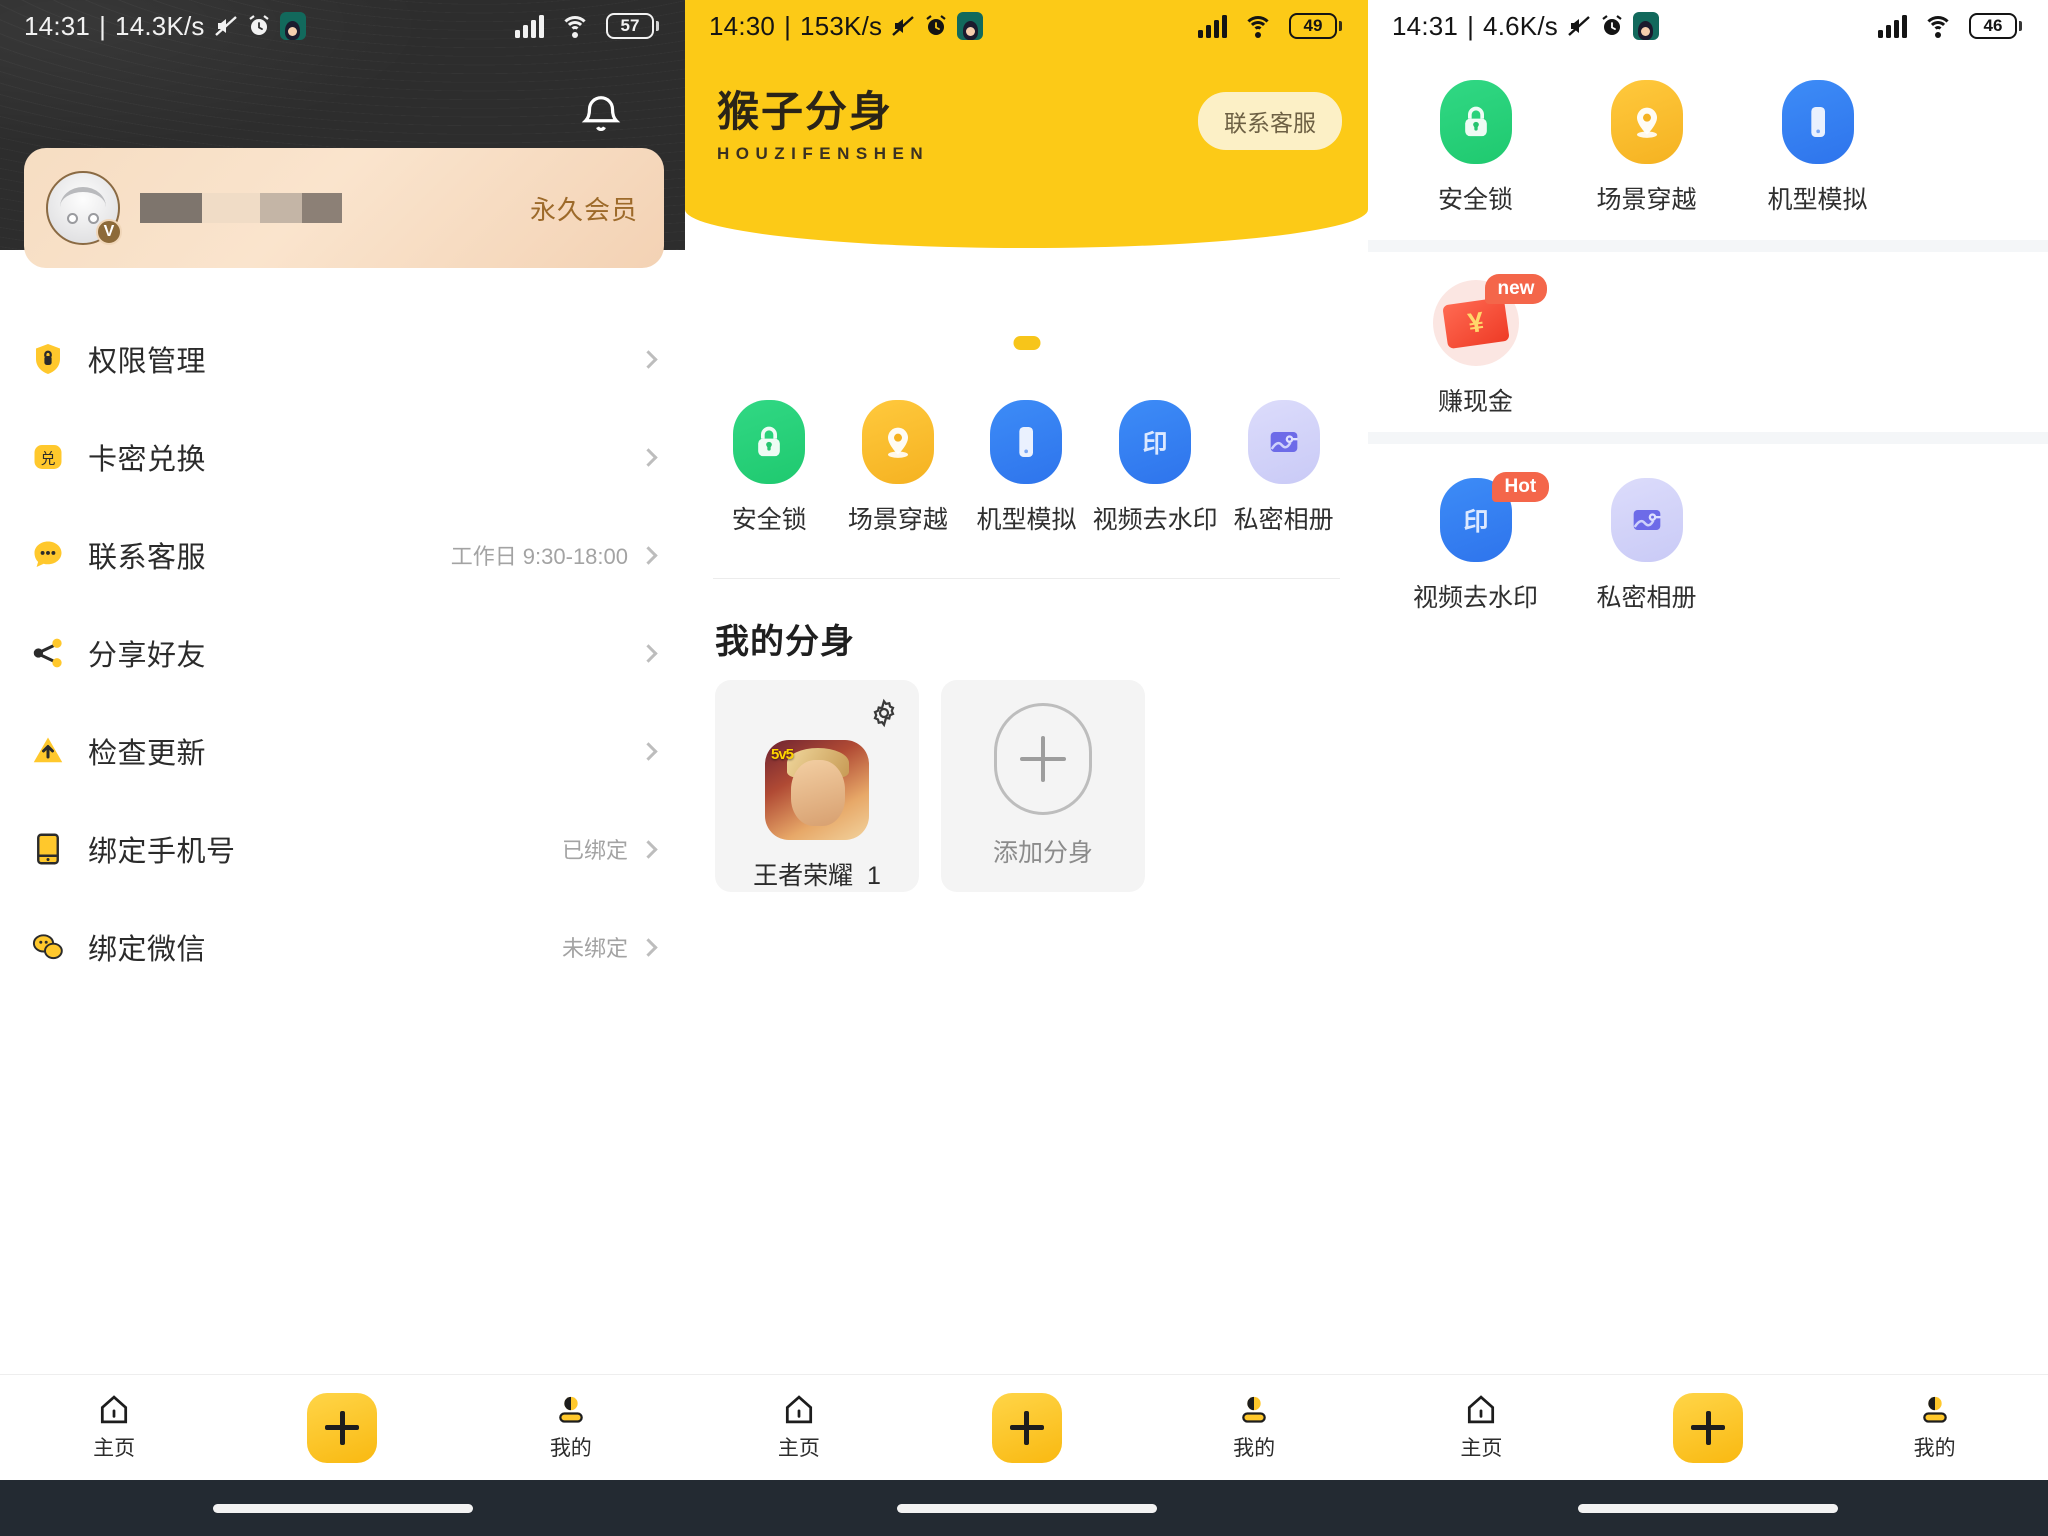 The height and width of the screenshot is (1536, 2048). I want to click on feature-video-watermark: 印 视频去水印, so click(1155, 468).